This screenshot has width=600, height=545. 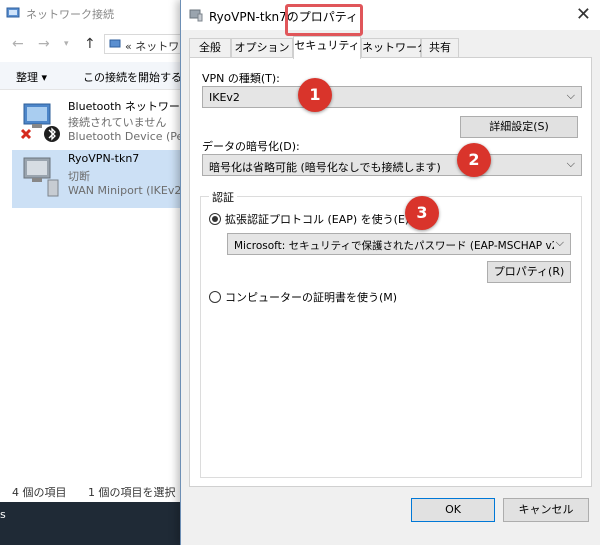 I want to click on tab-options: オプション, so click(x=262, y=48).